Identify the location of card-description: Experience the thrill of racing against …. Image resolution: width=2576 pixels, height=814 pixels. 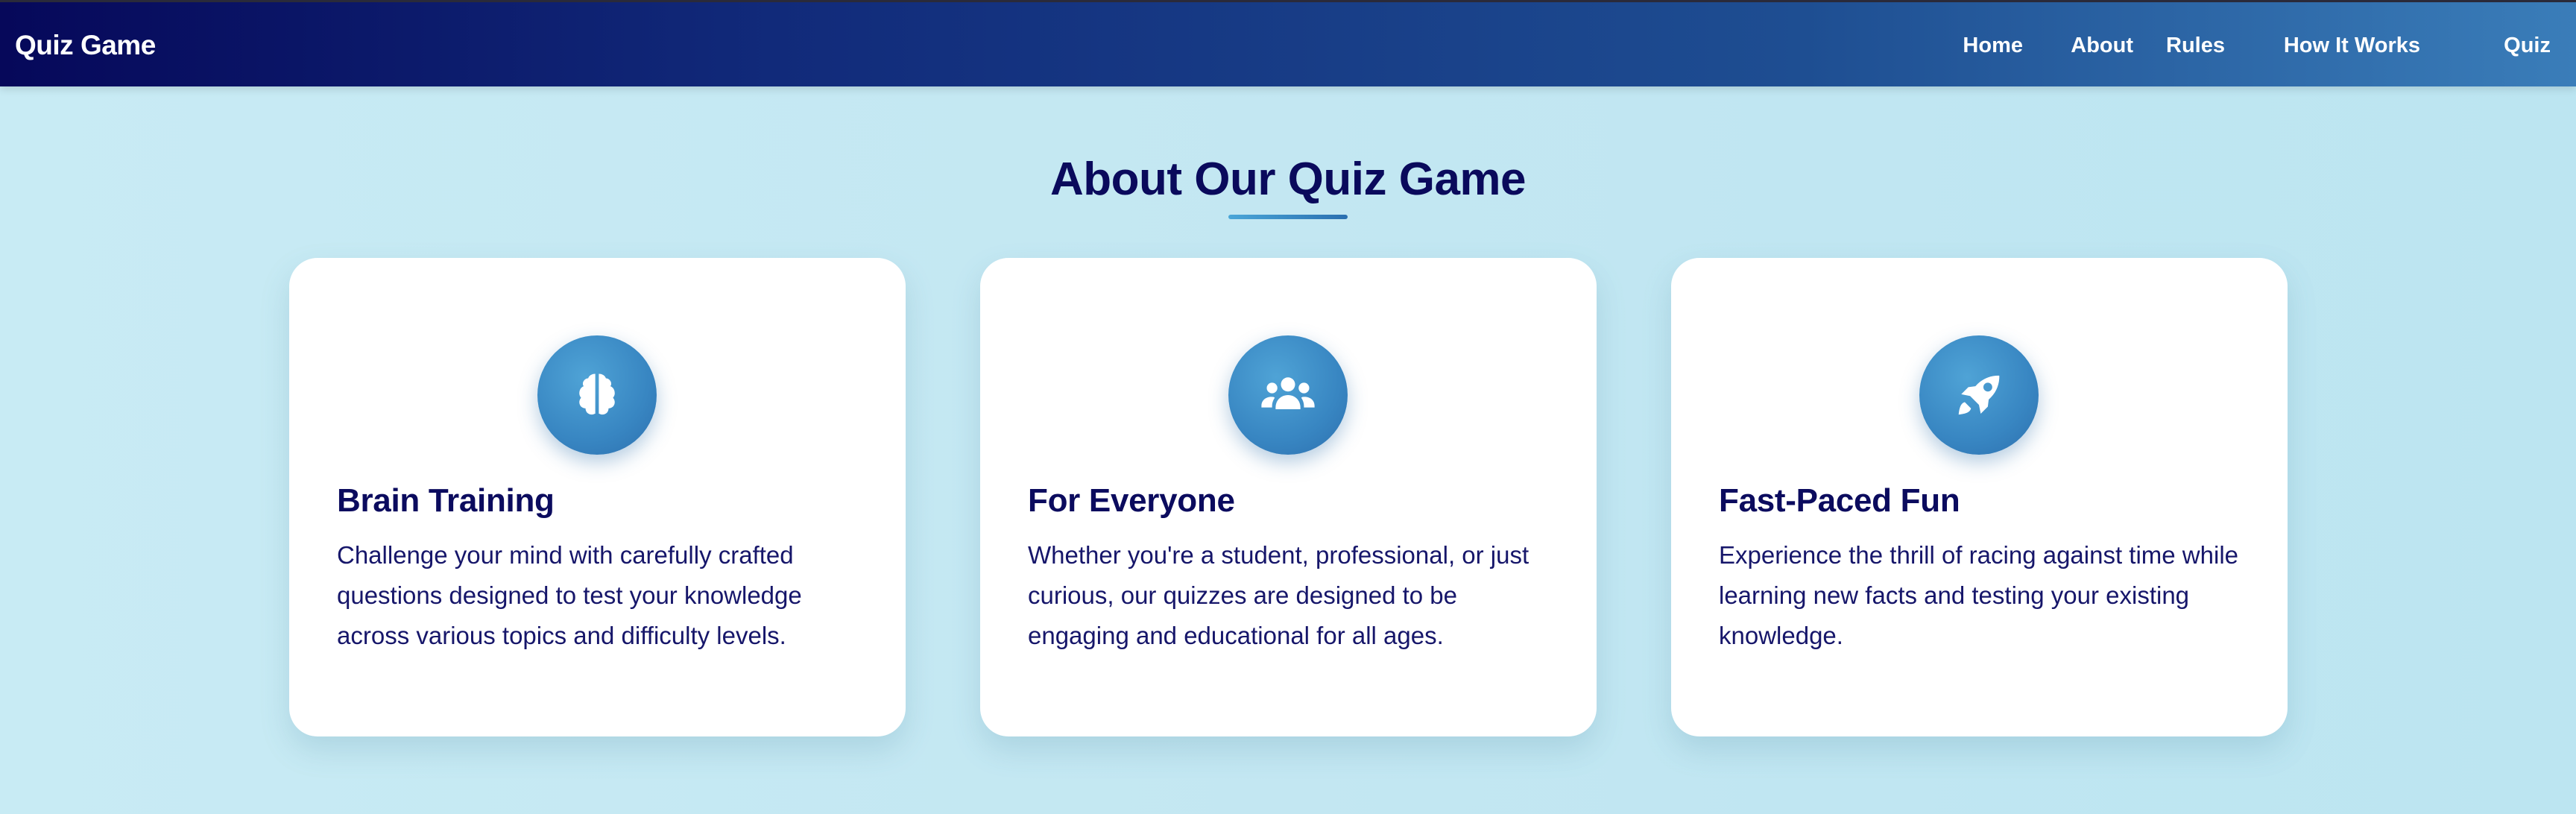
(1979, 595).